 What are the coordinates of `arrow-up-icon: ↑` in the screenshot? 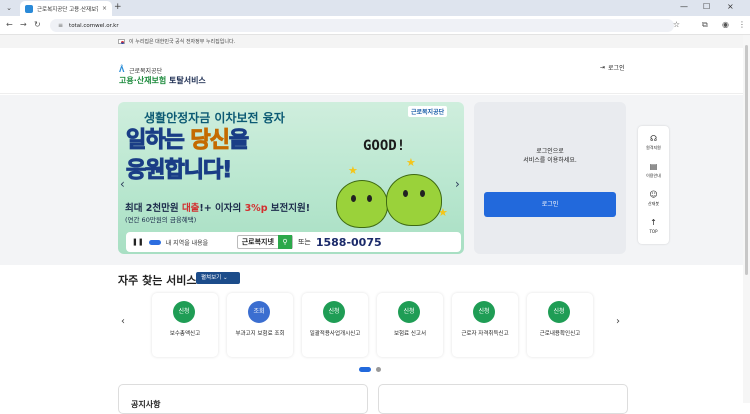 It's located at (653, 222).